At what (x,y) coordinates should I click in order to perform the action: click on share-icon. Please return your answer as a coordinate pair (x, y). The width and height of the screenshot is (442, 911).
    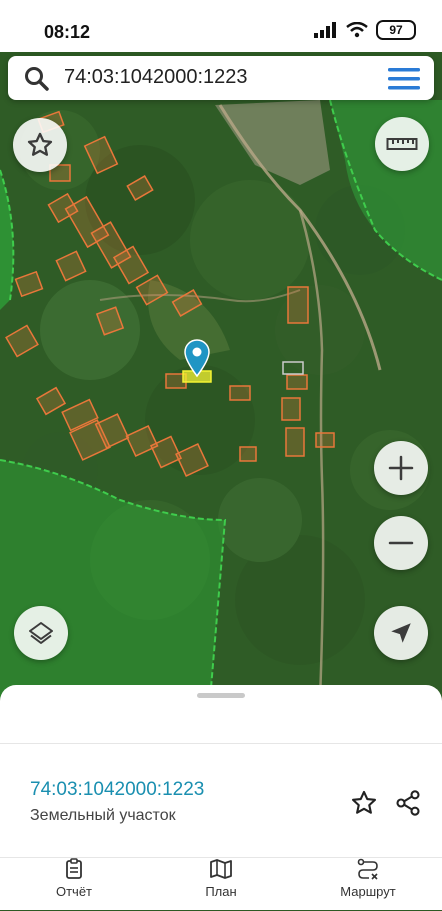
    Looking at the image, I should click on (408, 803).